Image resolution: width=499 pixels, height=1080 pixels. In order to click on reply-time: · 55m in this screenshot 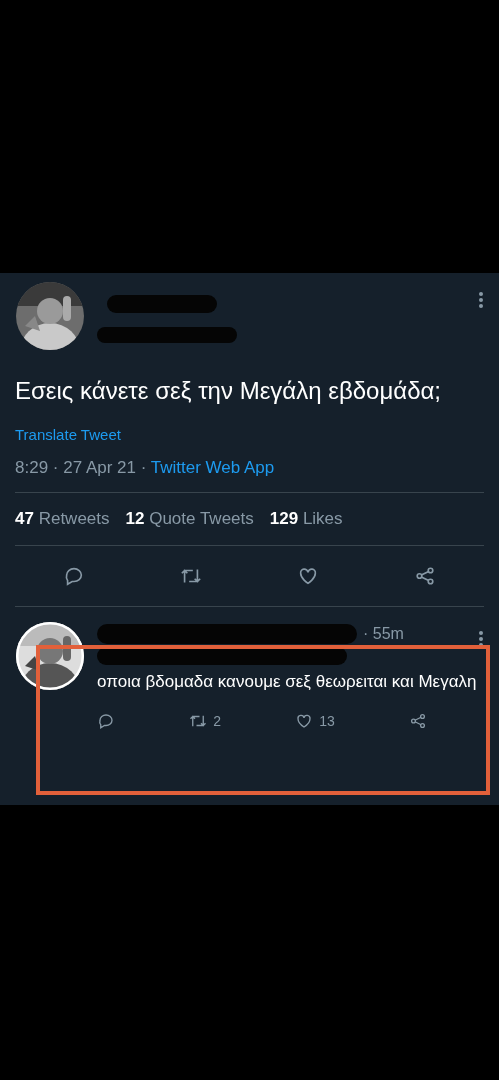, I will do `click(383, 634)`.